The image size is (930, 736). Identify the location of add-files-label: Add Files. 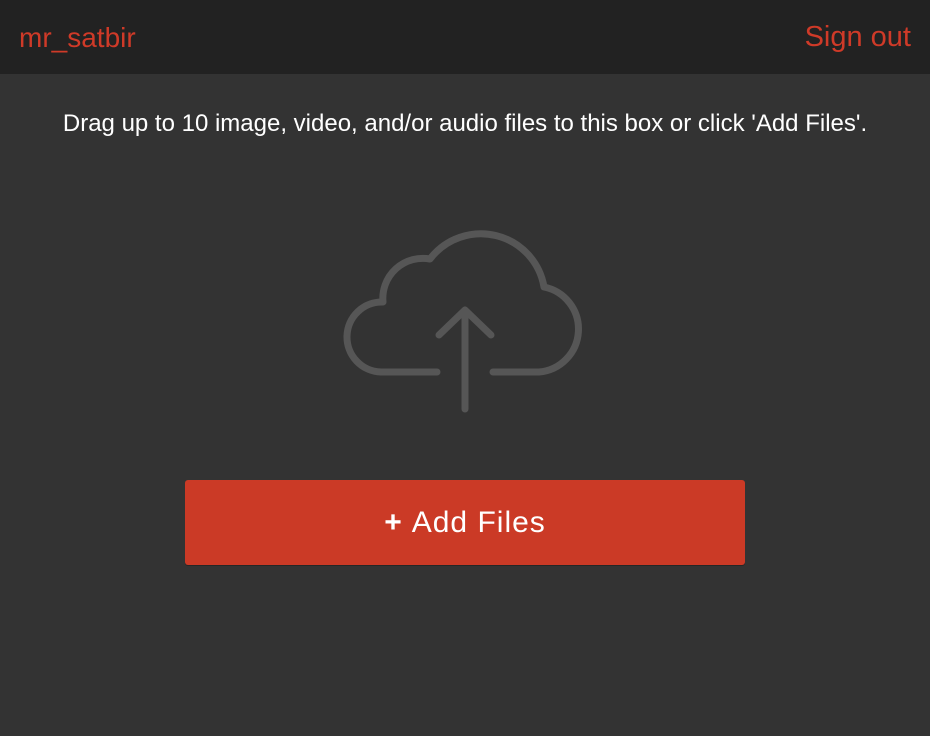
(478, 522).